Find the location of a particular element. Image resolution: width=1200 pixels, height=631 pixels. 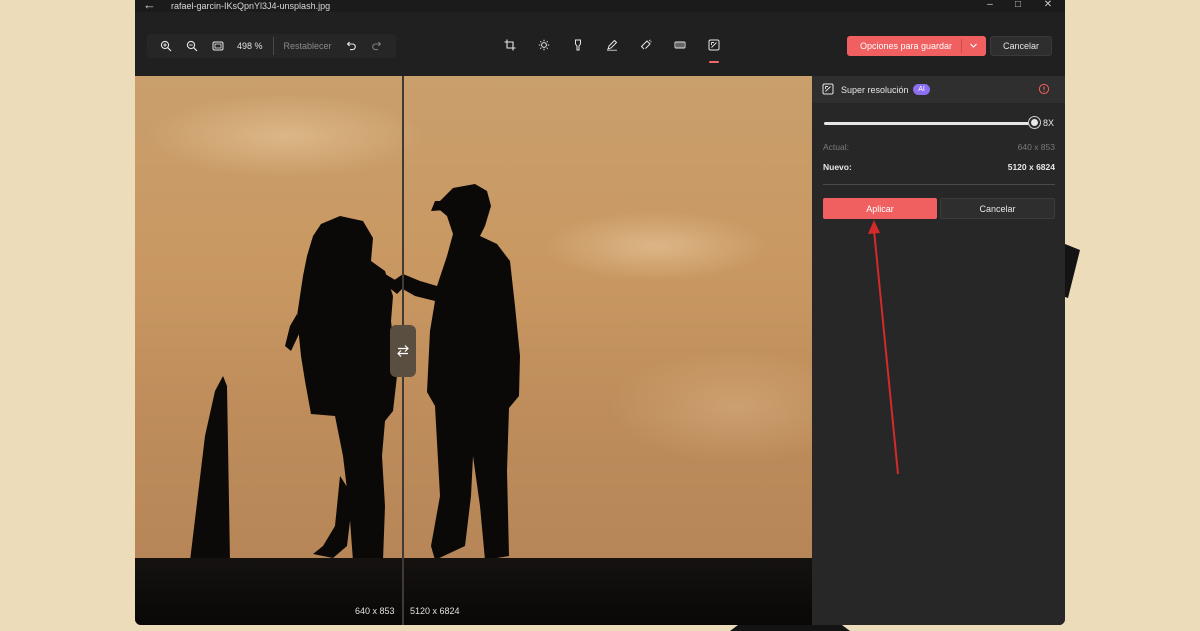

chevron-down-icon is located at coordinates (973, 45).